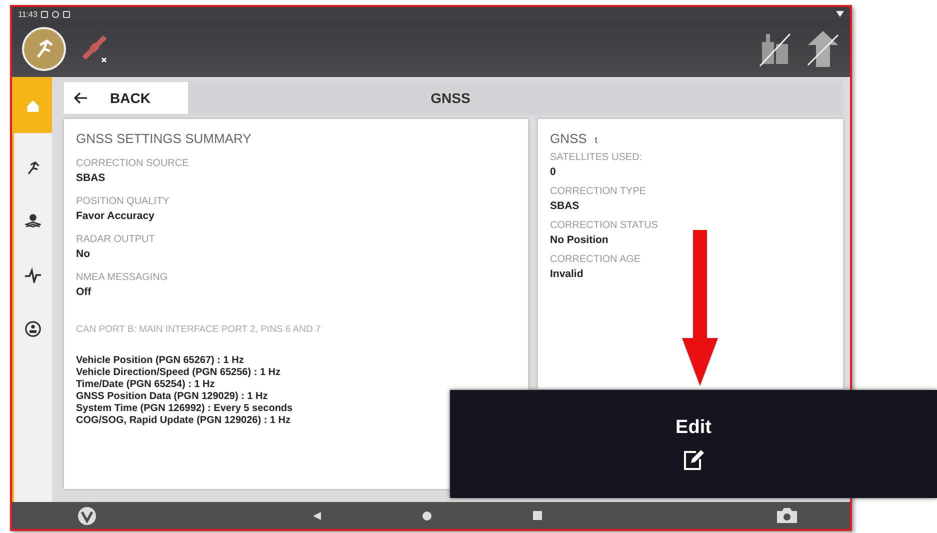 The width and height of the screenshot is (937, 533). I want to click on message-line: COG/SOG, Rapid Update (PGN 129026) : 1 Hz, so click(184, 421).